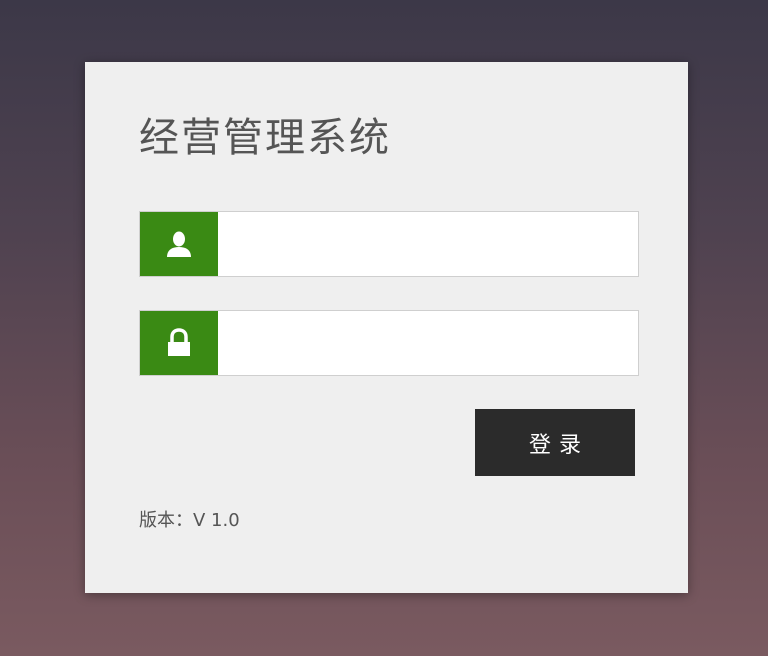 The height and width of the screenshot is (656, 768). I want to click on username-input, so click(428, 244).